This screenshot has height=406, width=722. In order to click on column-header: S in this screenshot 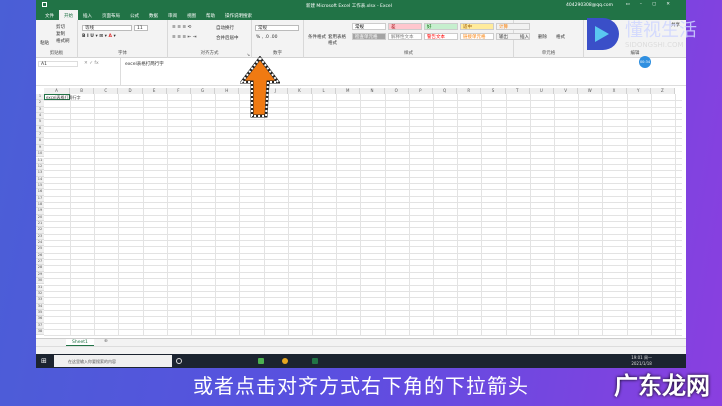, I will do `click(493, 91)`.